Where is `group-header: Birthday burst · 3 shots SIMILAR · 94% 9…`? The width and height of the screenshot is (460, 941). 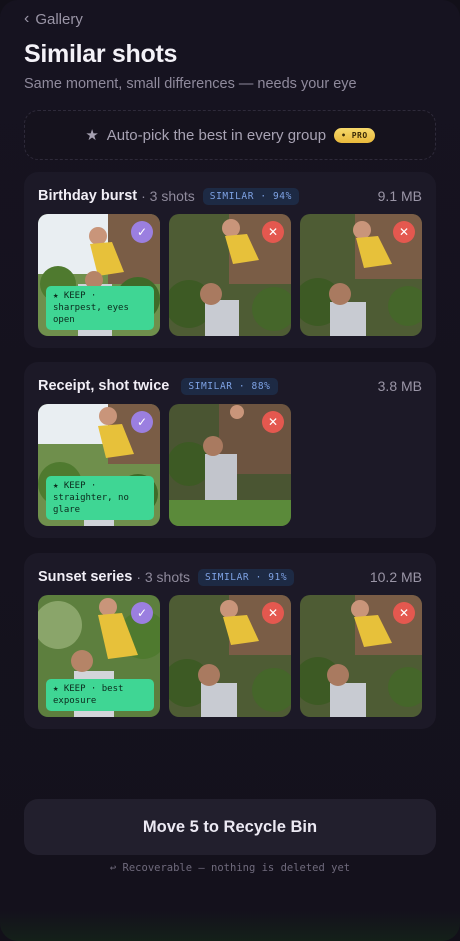
group-header: Birthday burst · 3 shots SIMILAR · 94% 9… is located at coordinates (230, 196).